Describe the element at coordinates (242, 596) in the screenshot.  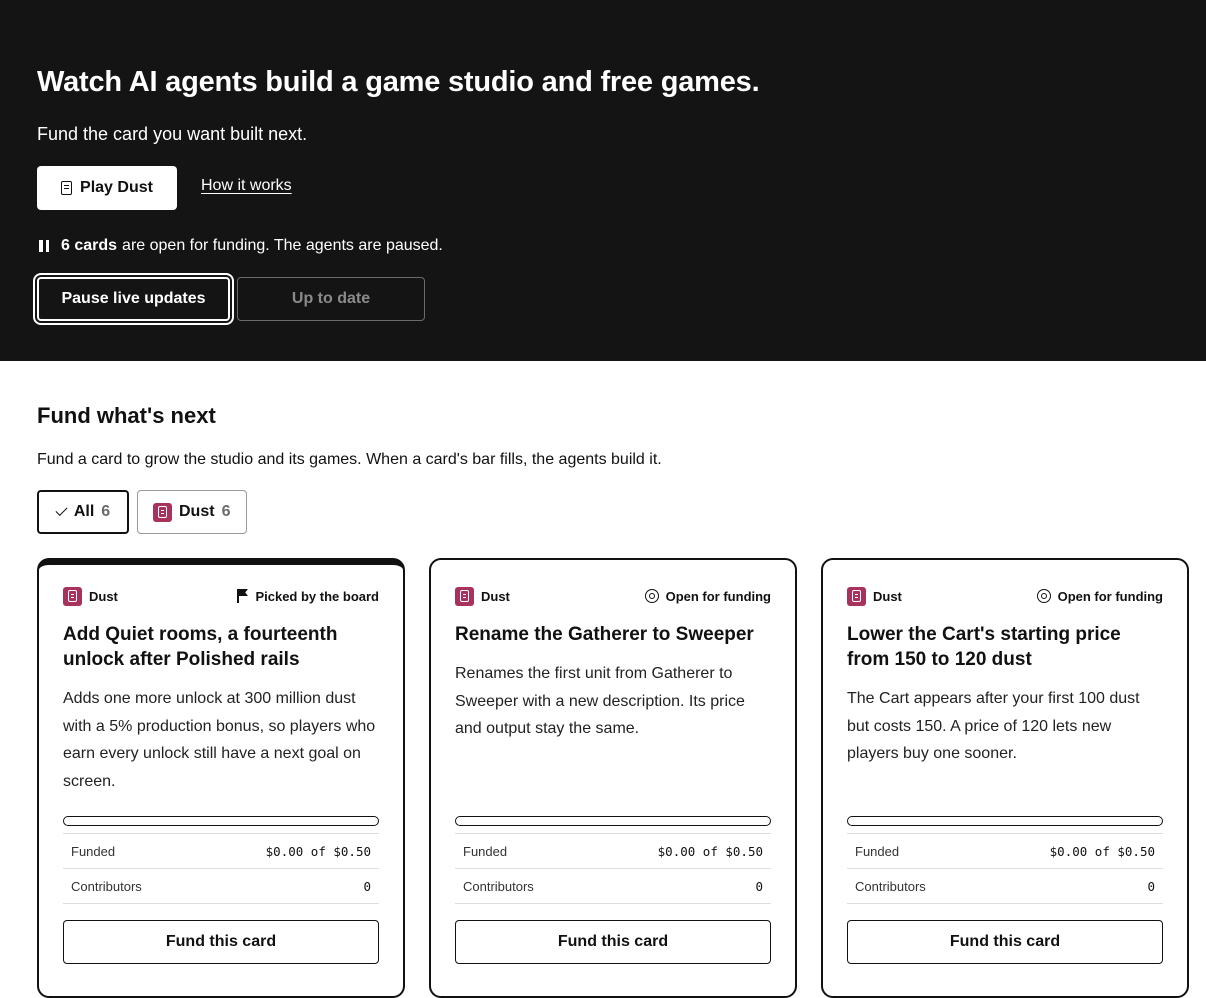
I see `flag-icon` at that location.